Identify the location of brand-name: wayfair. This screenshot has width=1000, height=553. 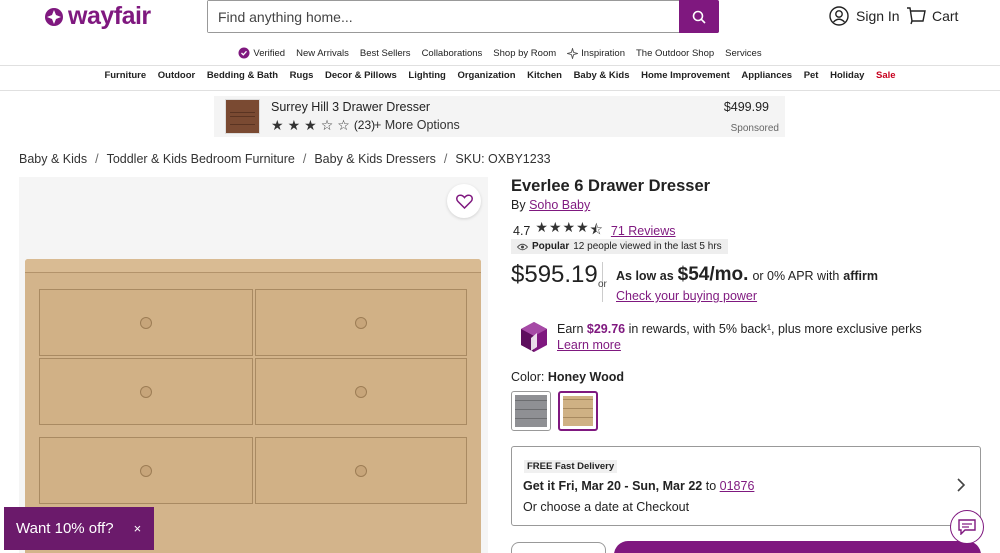
(109, 16).